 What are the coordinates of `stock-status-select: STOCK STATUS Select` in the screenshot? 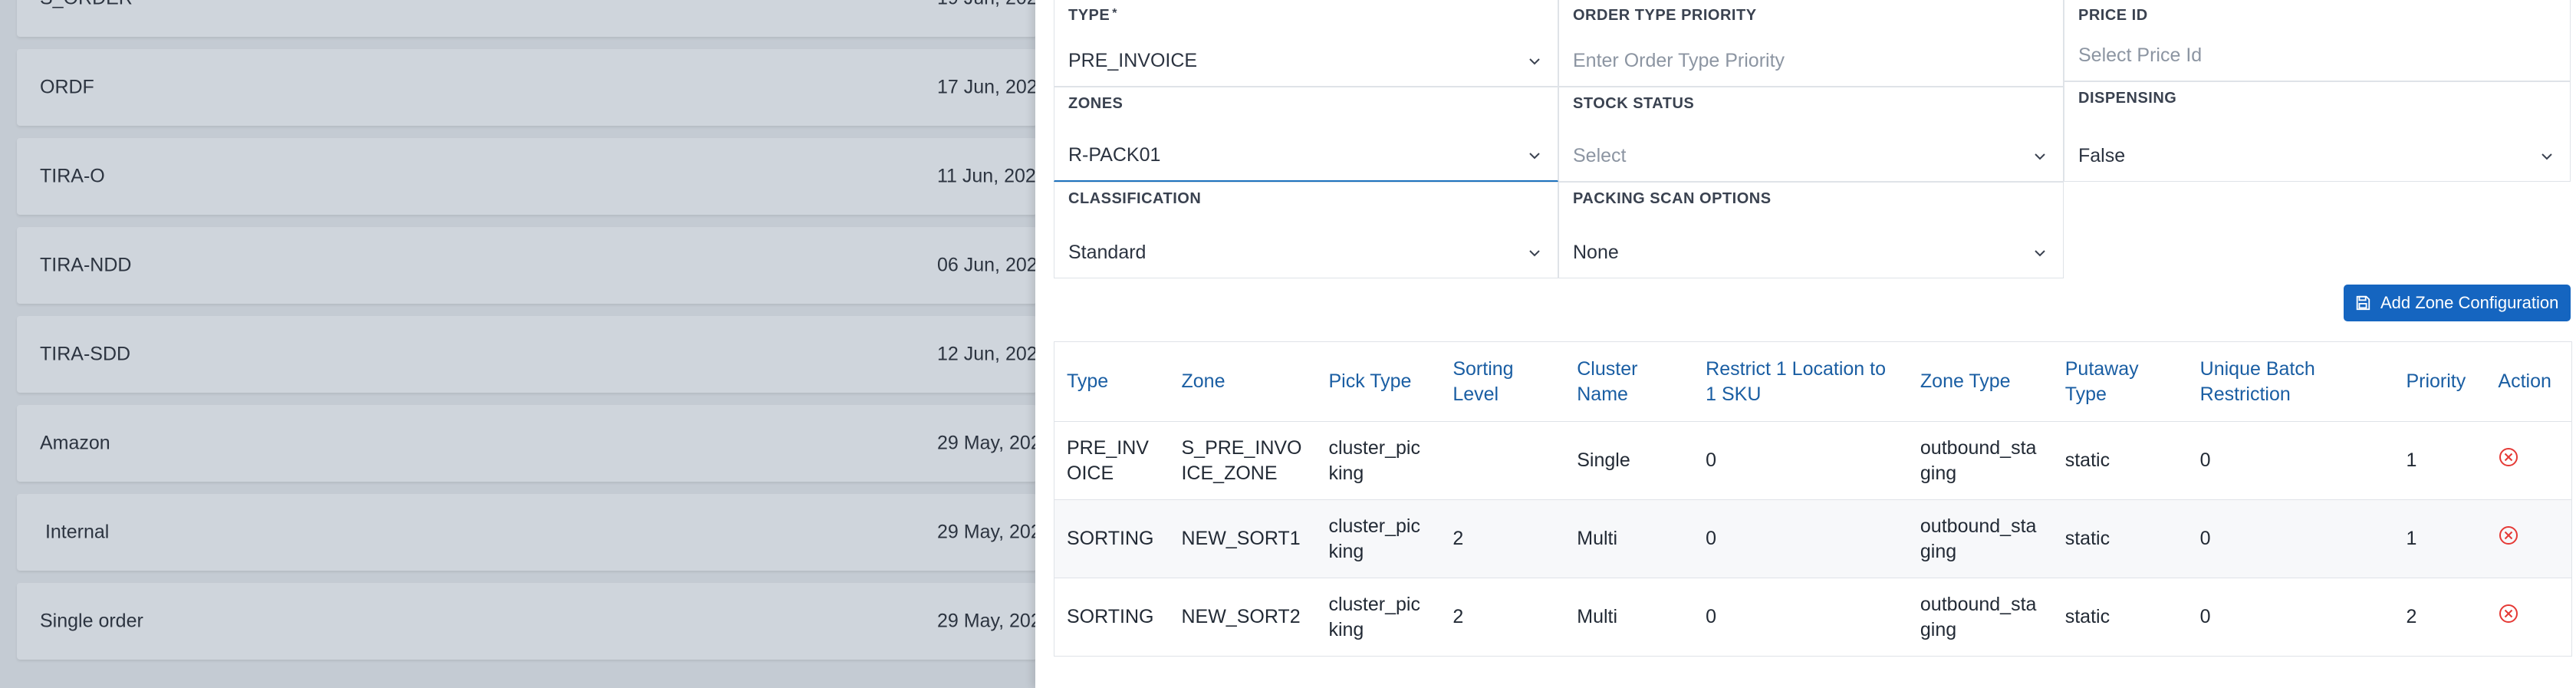 It's located at (1811, 134).